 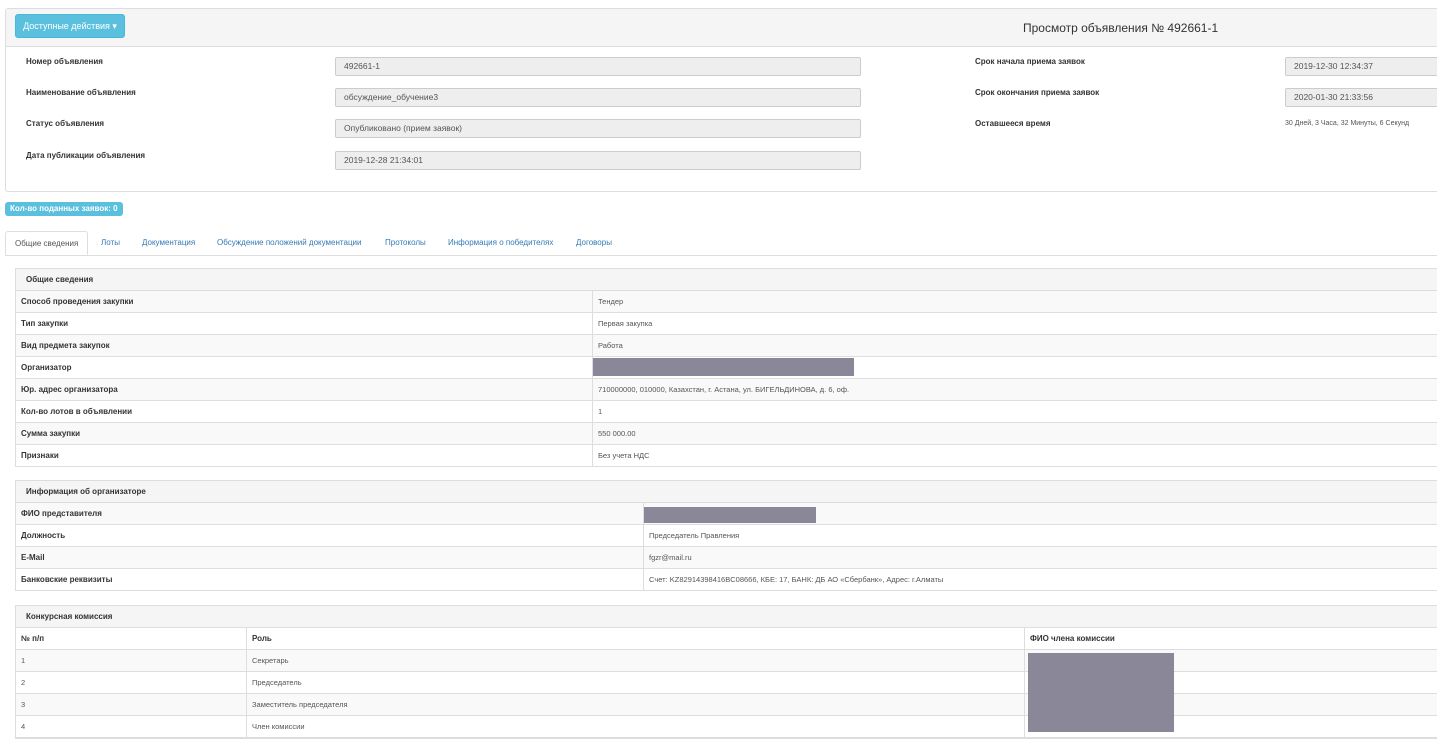 What do you see at coordinates (1347, 123) in the screenshot?
I see `remaining-time-value: 30 Дней, 3 Часа, 32 Минуты, 6 Секунд` at bounding box center [1347, 123].